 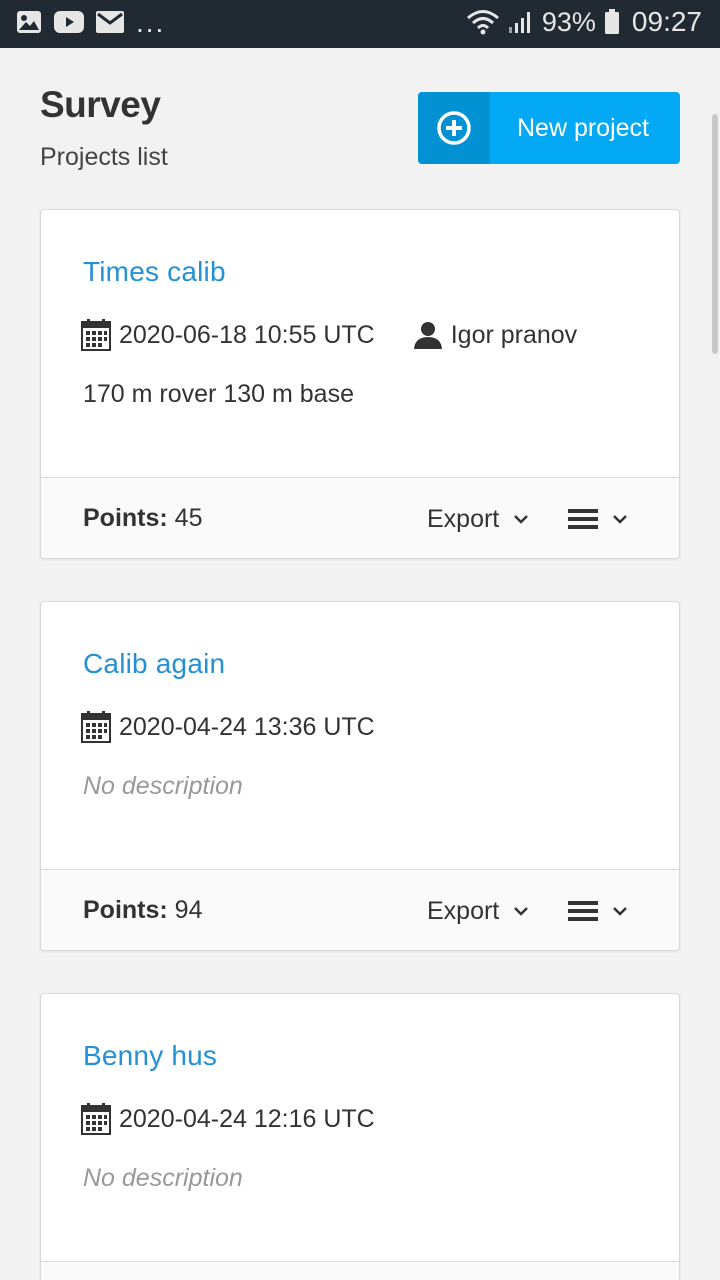 What do you see at coordinates (666, 21) in the screenshot?
I see `clock: 09:27` at bounding box center [666, 21].